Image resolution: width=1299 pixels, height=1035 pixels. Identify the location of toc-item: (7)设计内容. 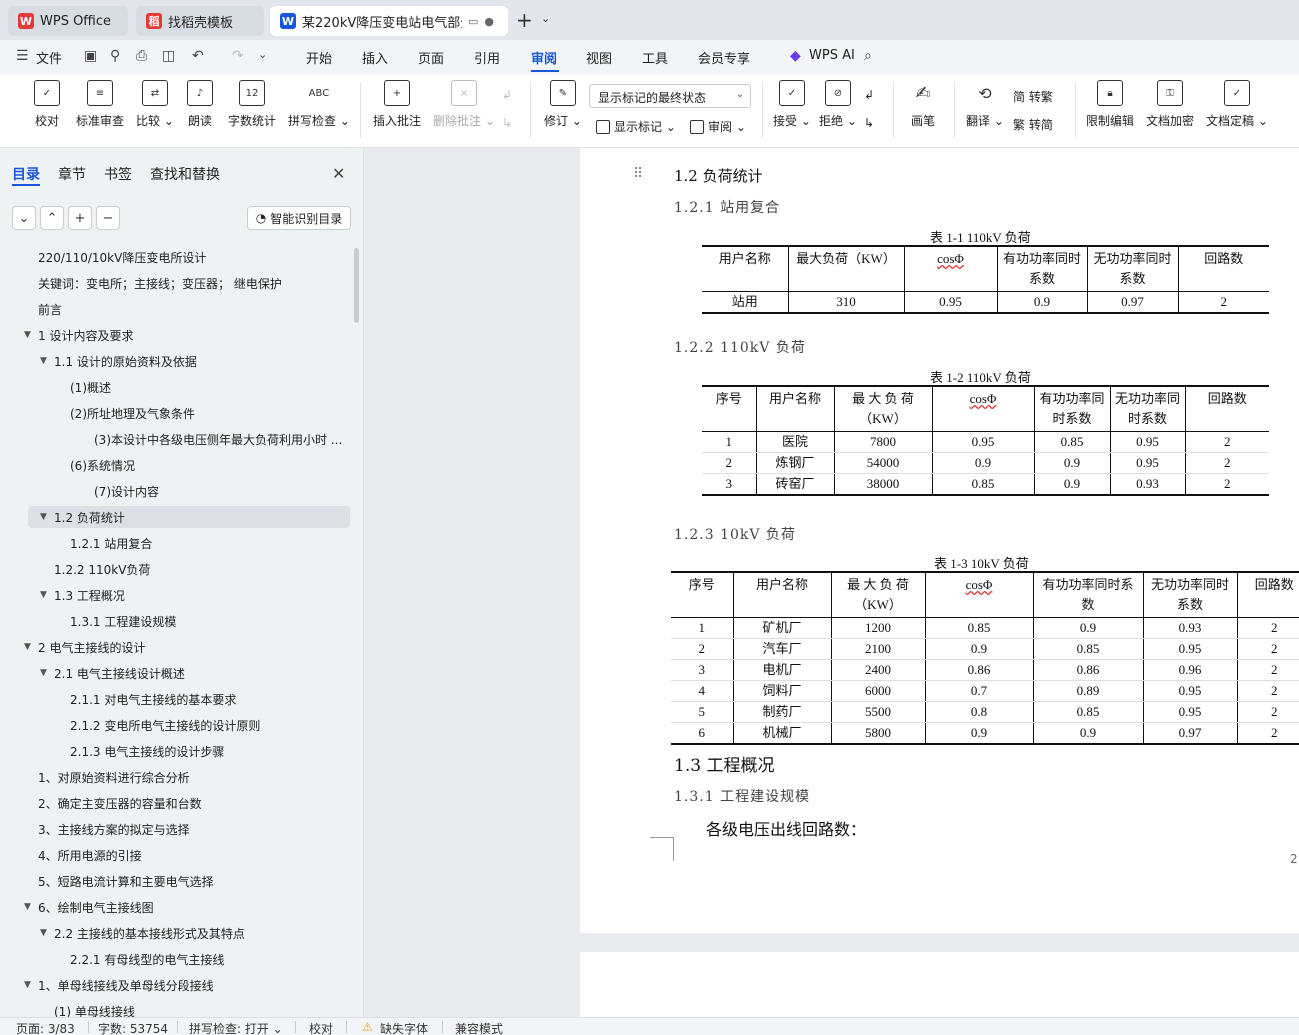
(175, 491).